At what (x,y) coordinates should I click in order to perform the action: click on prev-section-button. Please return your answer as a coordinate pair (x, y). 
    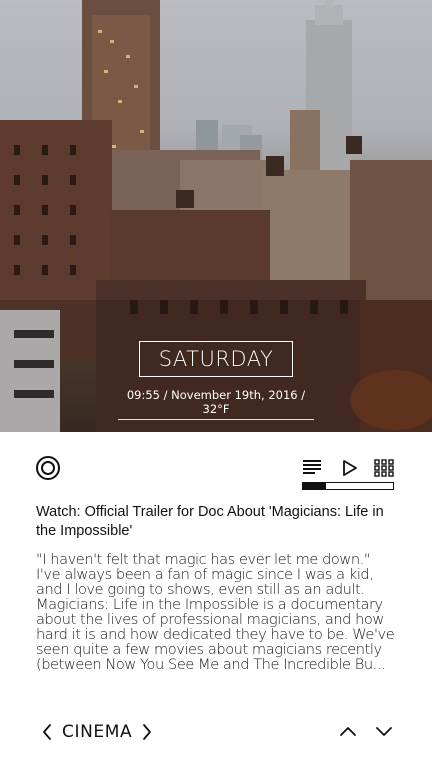
    Looking at the image, I should click on (47, 732).